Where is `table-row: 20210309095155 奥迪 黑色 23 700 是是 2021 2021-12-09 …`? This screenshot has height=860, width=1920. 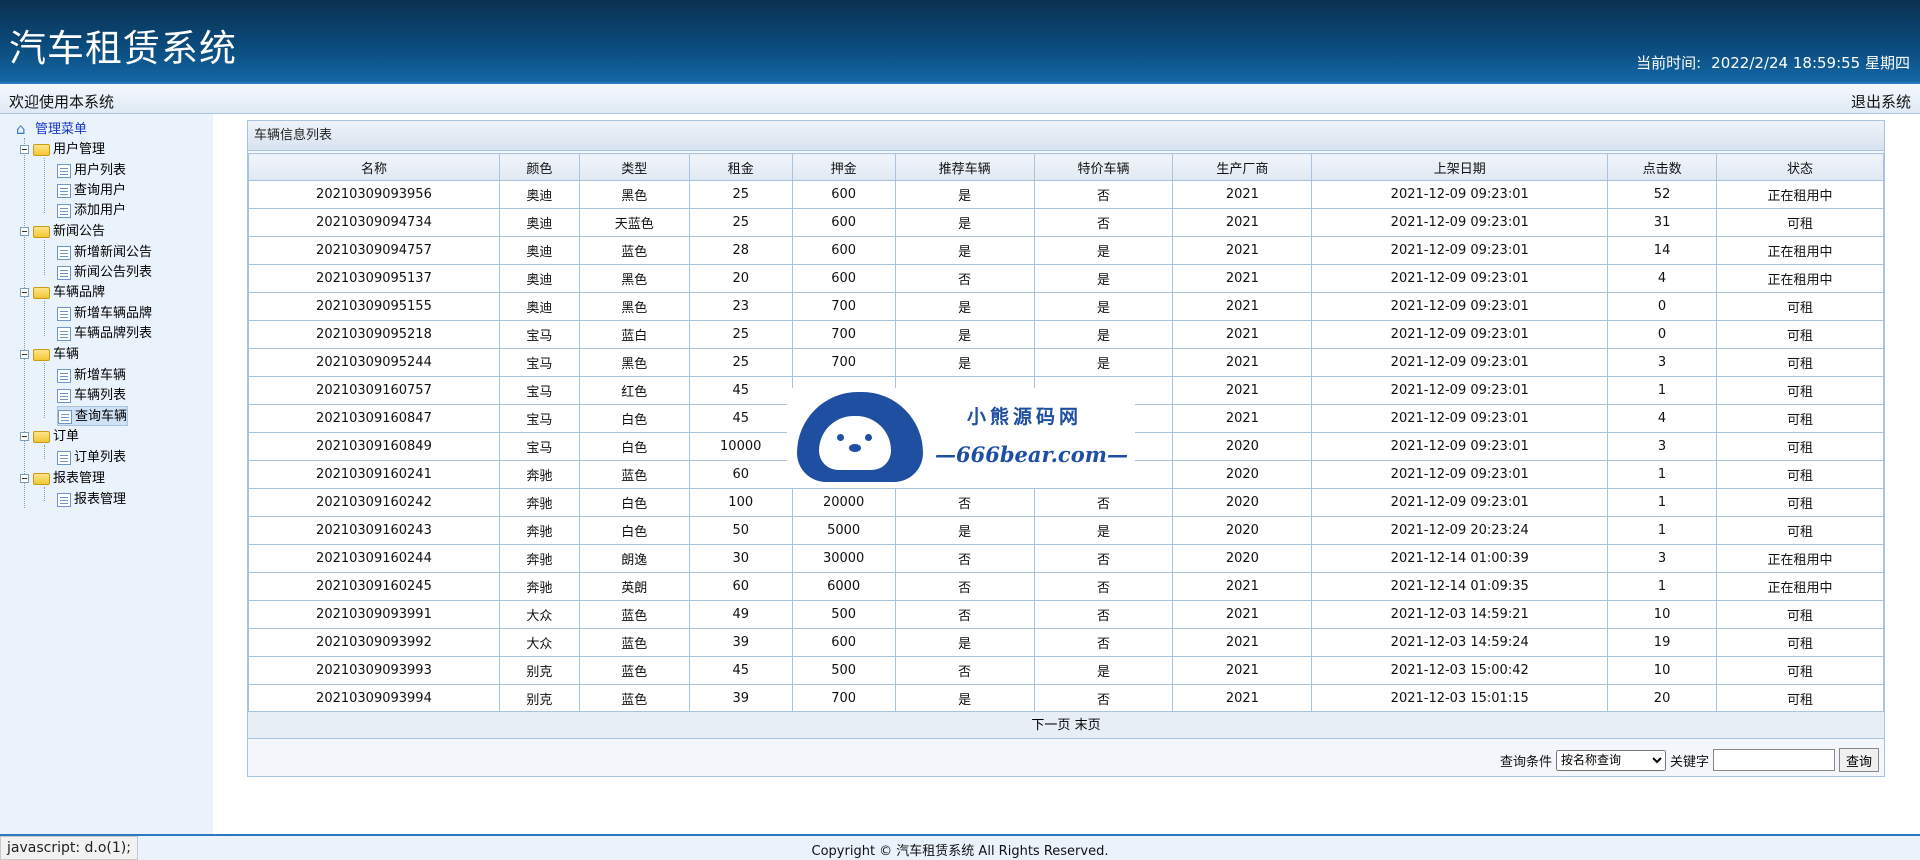
table-row: 20210309095155 奥迪 黑色 23 700 是是 2021 2021-12-09 … is located at coordinates (1066, 306).